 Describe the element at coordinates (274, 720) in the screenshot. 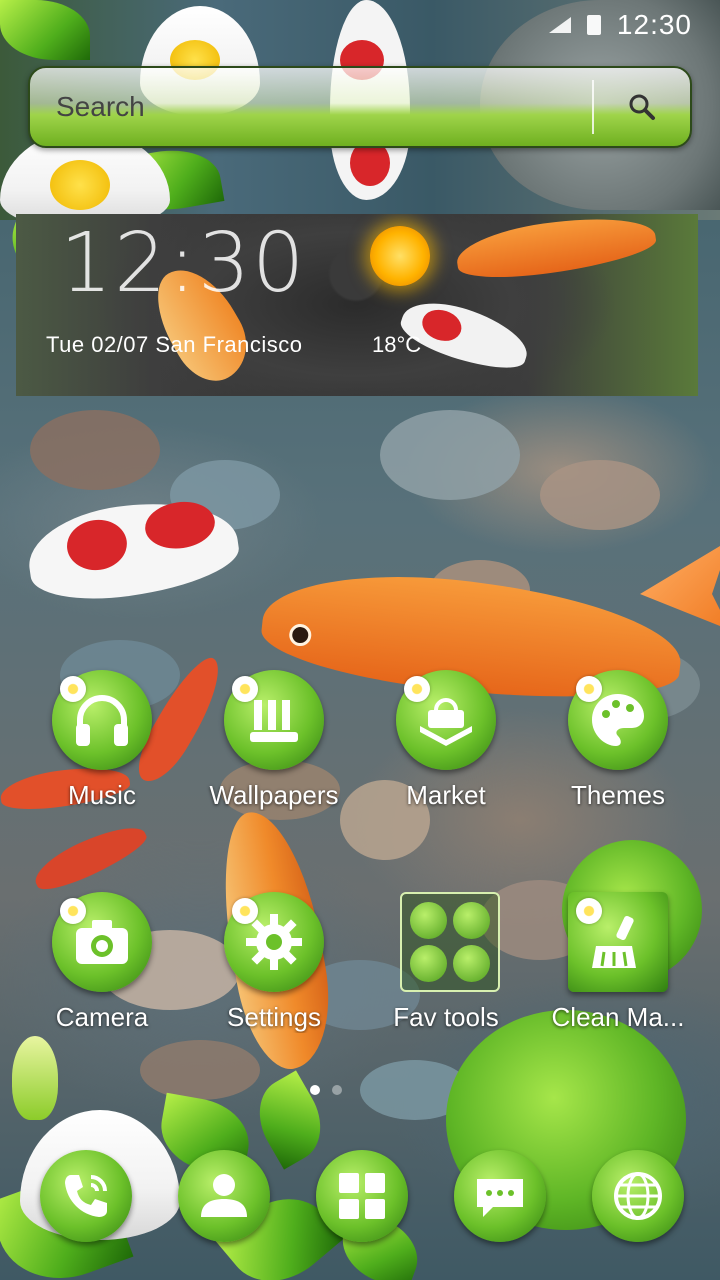

I see `wallpapers-app-icon` at that location.